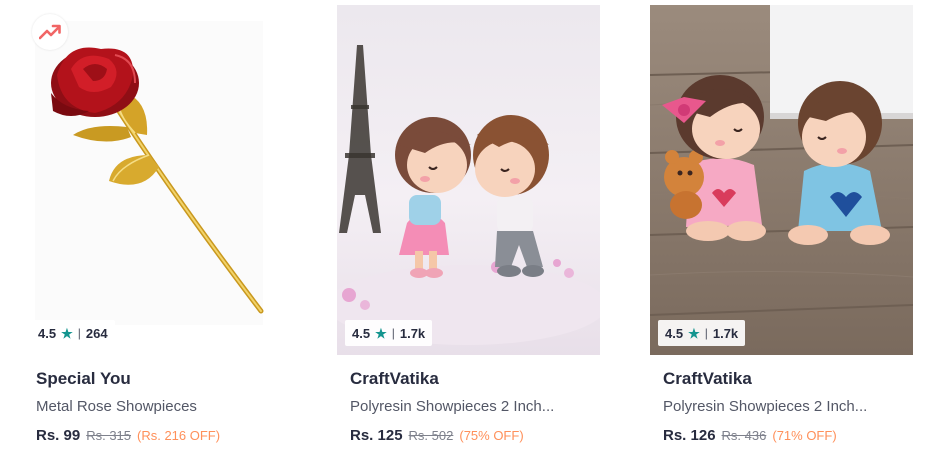  Describe the element at coordinates (491, 435) in the screenshot. I see `discount-label: (75% OFF)` at that location.